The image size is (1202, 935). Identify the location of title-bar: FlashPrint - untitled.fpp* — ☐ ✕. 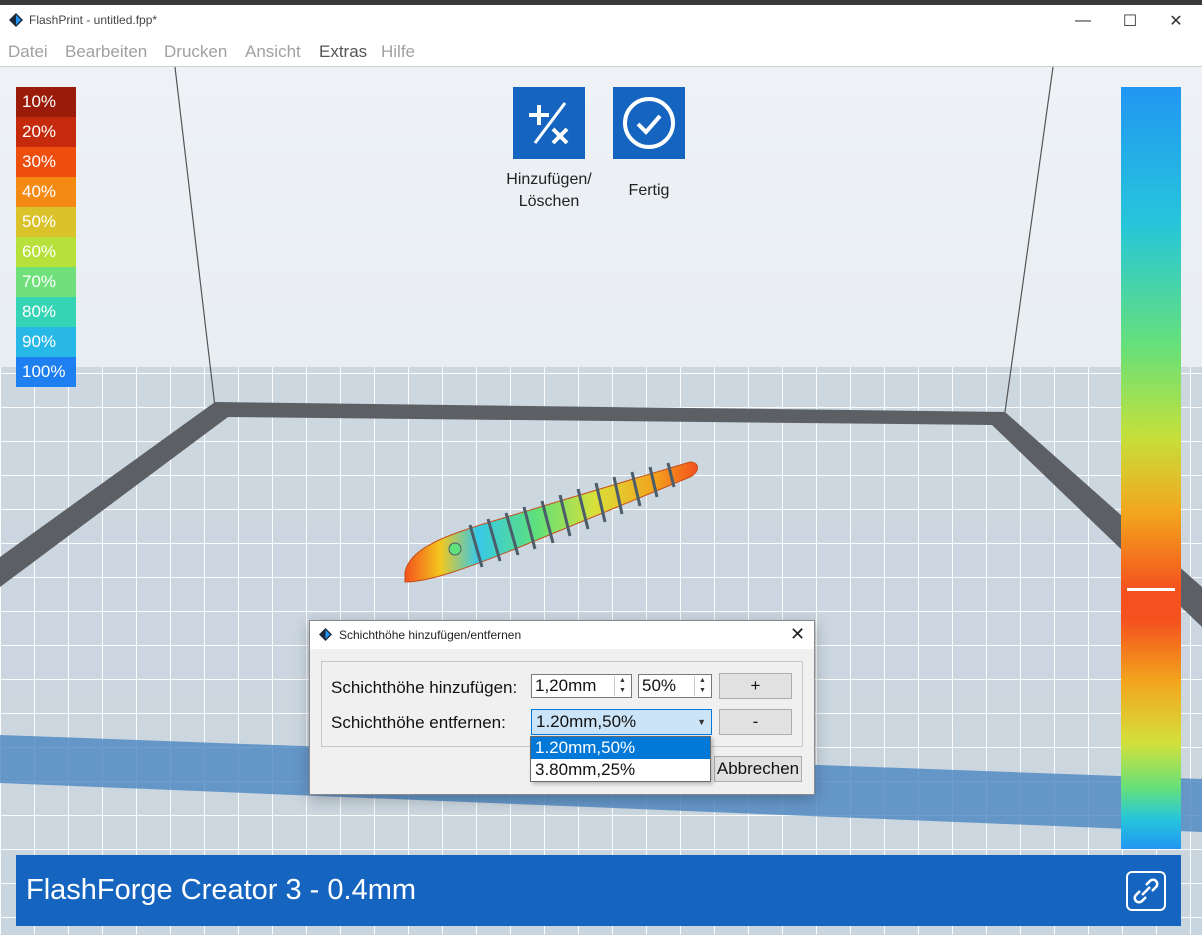
(601, 19).